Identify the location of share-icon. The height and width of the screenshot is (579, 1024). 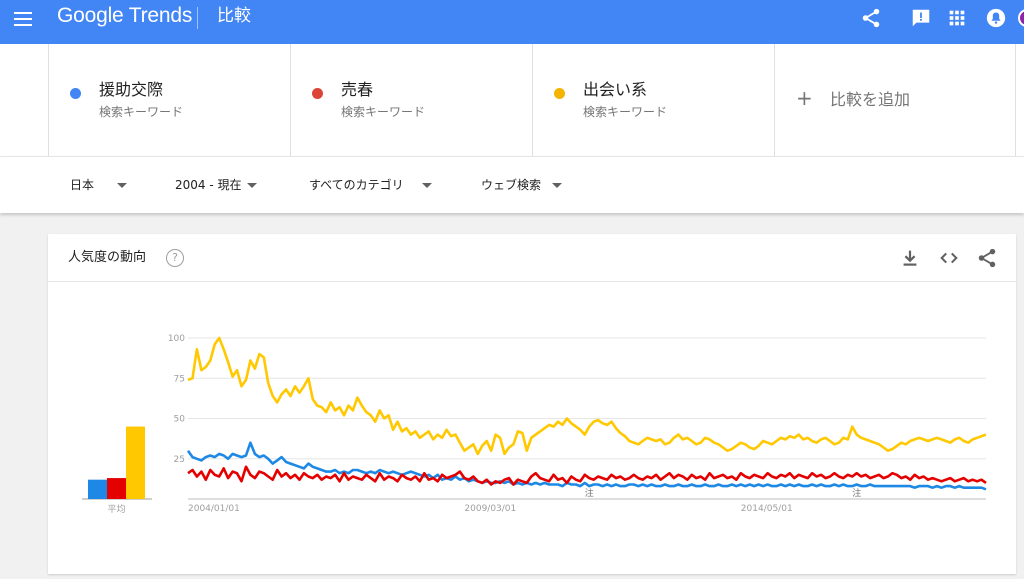
(871, 18).